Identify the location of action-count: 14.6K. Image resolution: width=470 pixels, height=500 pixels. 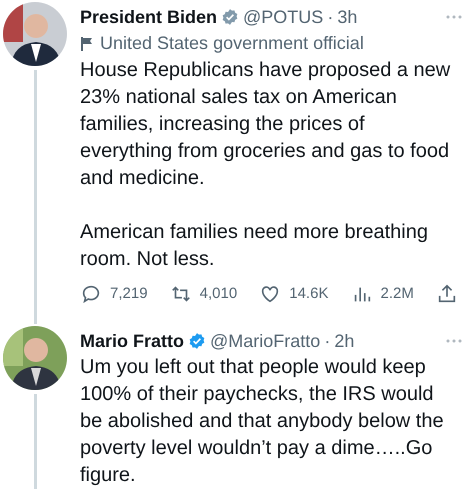
(308, 294).